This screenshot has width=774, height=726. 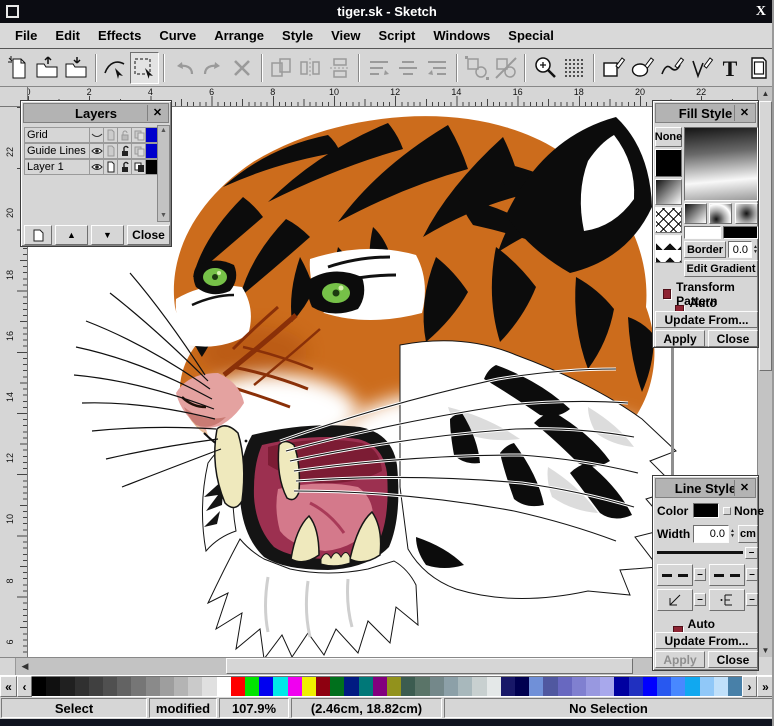 I want to click on line-style-titlebar: Line Style ✕, so click(x=705, y=488).